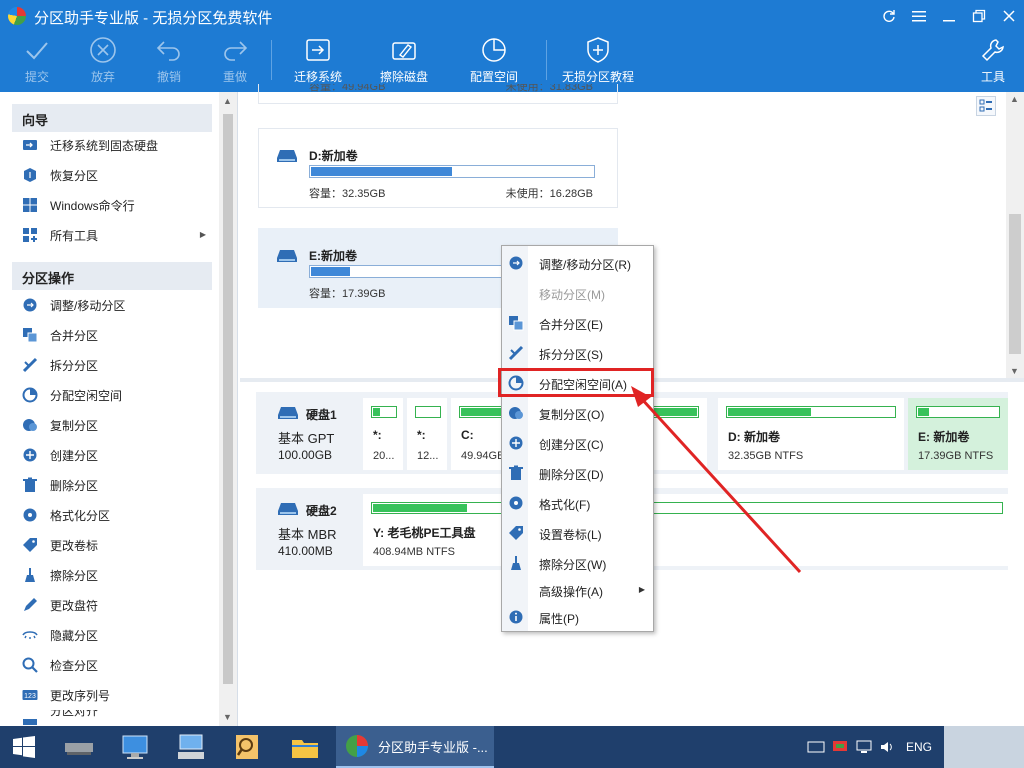  I want to click on volume-card-c-partial: 容量：49.94GB 未使用：31.83GB, so click(438, 94).